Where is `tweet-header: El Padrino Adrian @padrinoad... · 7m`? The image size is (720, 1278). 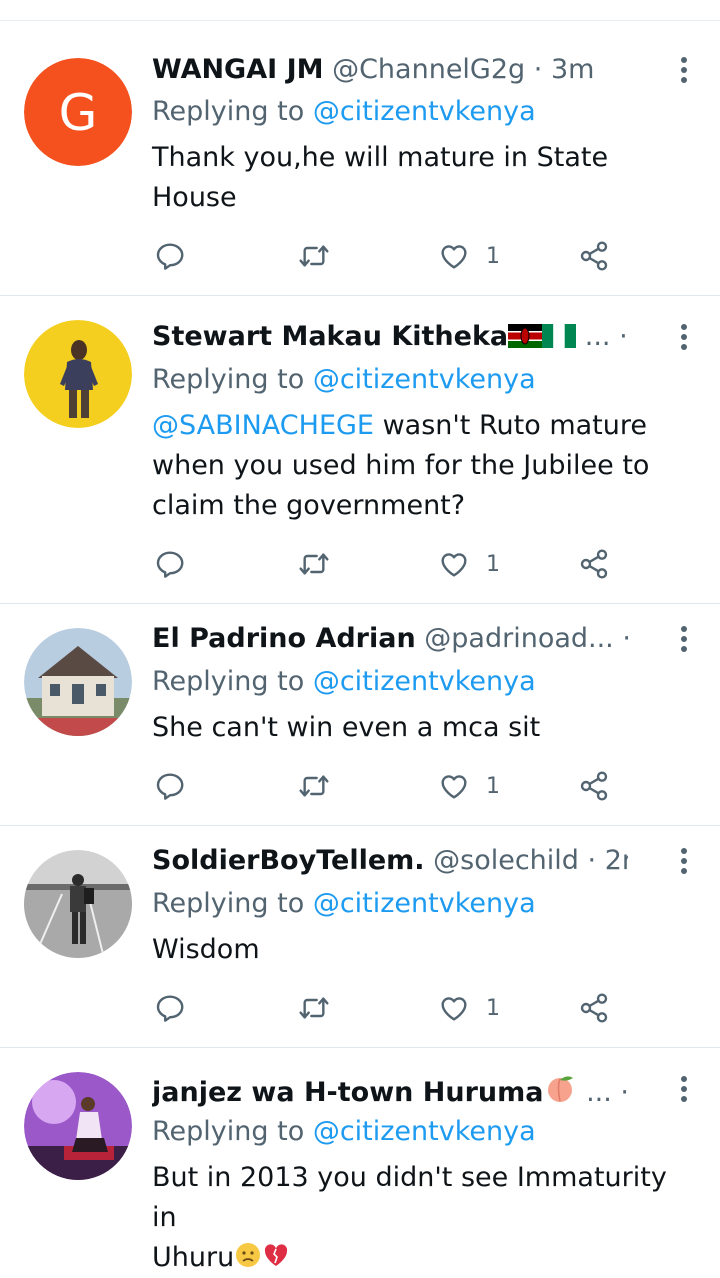 tweet-header: El Padrino Adrian @padrinoad... · 7m is located at coordinates (390, 639).